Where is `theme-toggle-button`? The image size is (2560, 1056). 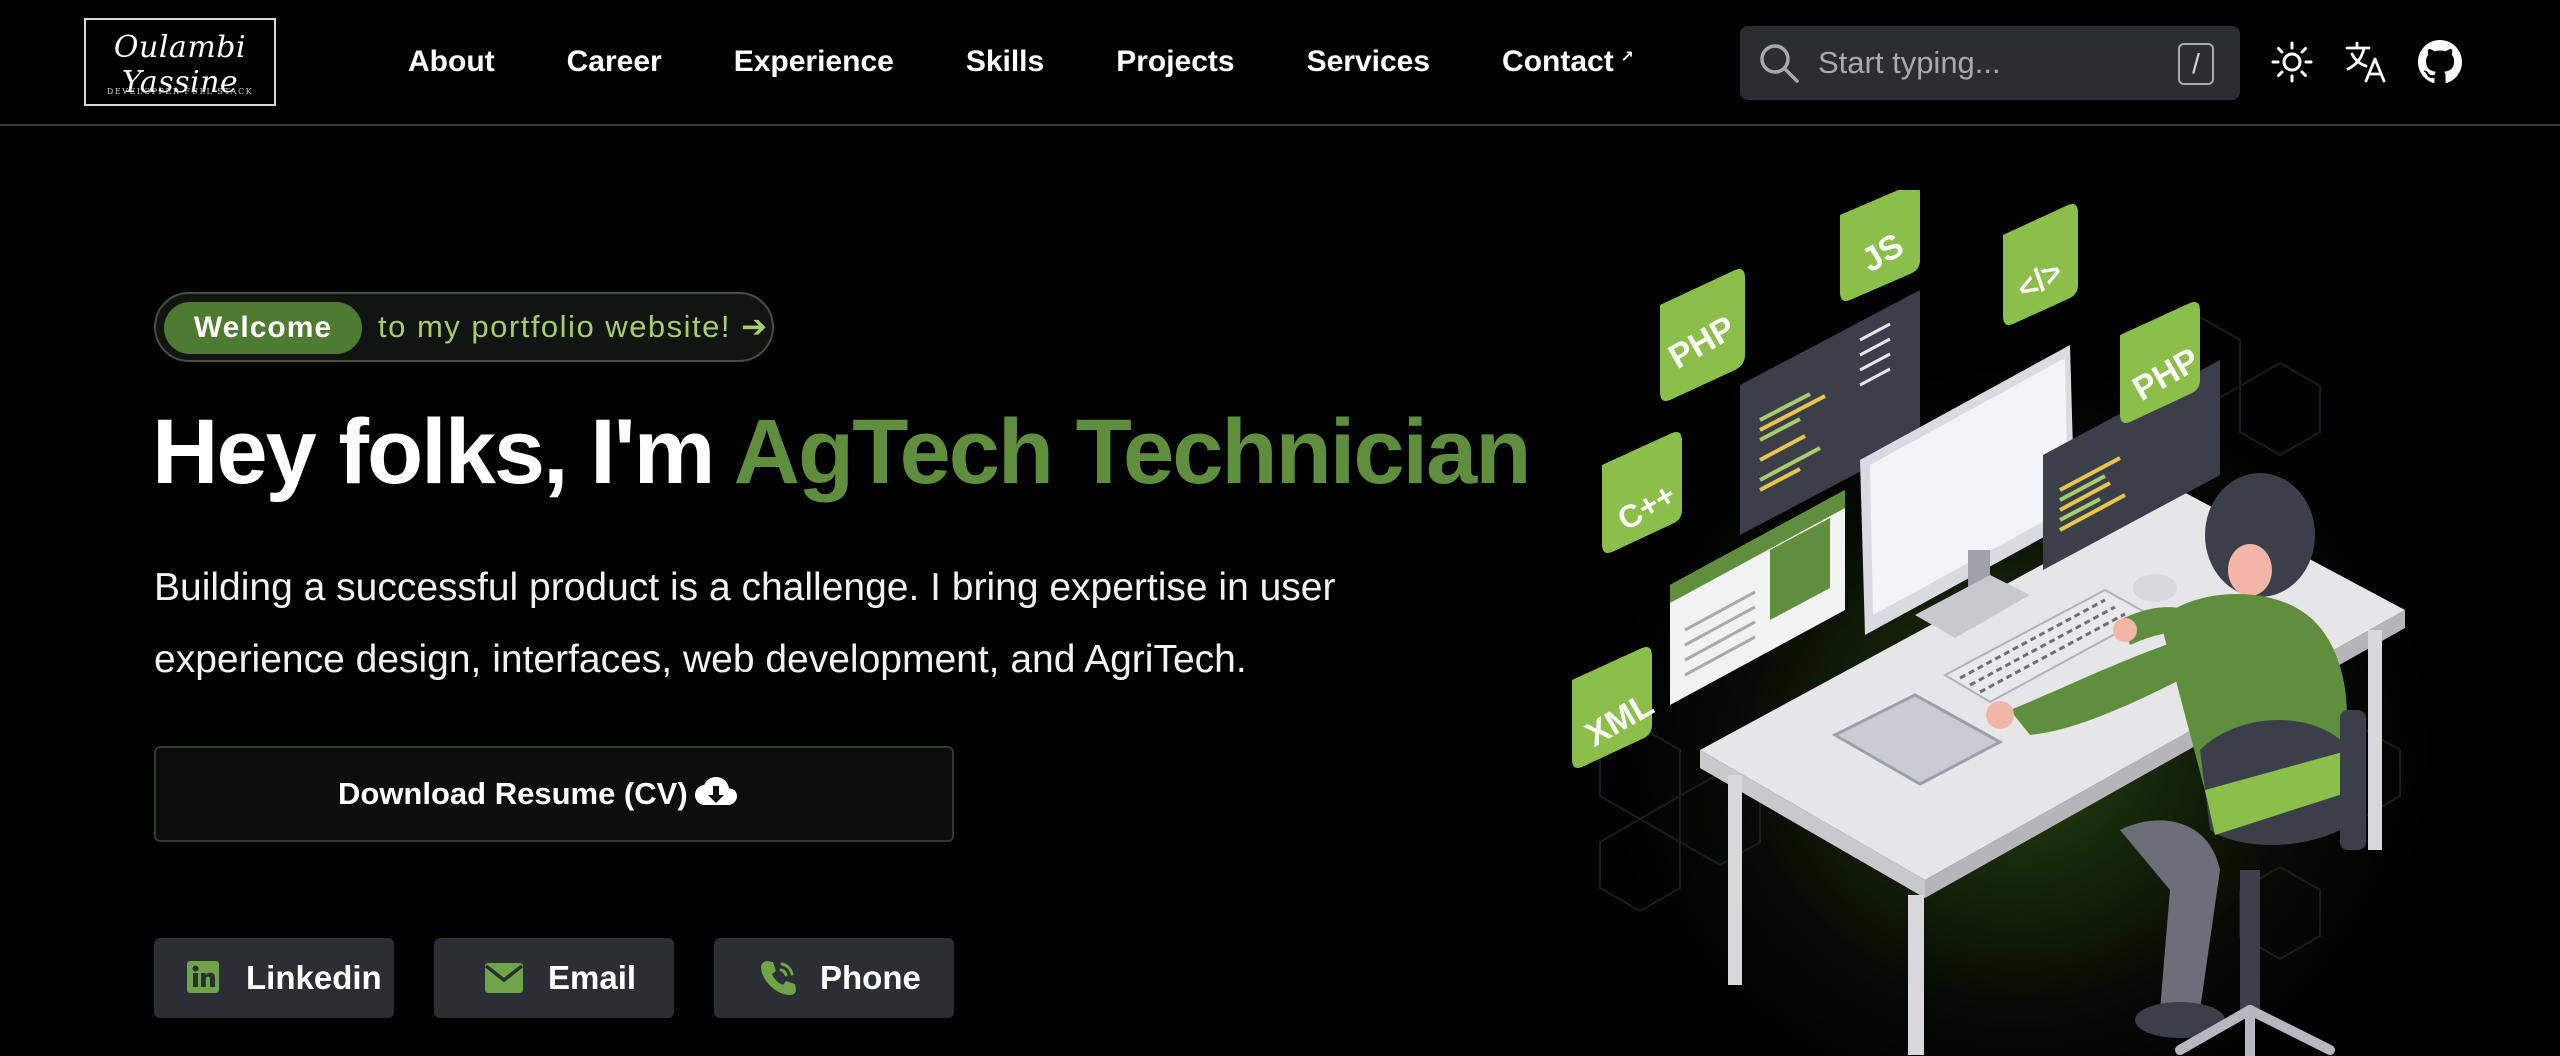
theme-toggle-button is located at coordinates (2292, 62).